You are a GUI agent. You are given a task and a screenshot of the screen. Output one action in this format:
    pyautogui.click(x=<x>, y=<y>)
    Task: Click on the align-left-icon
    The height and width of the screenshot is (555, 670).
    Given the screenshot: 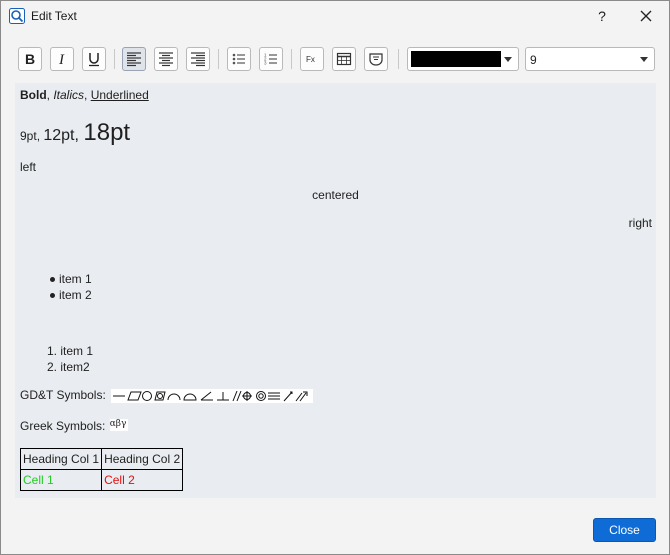 What is the action you would take?
    pyautogui.click(x=134, y=59)
    